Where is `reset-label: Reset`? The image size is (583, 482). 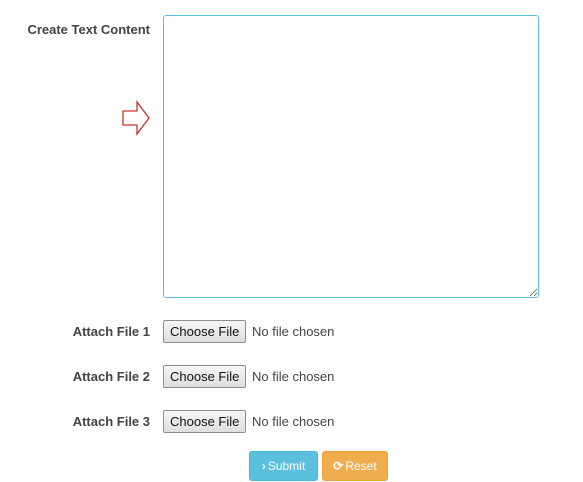
reset-label: Reset is located at coordinates (361, 466).